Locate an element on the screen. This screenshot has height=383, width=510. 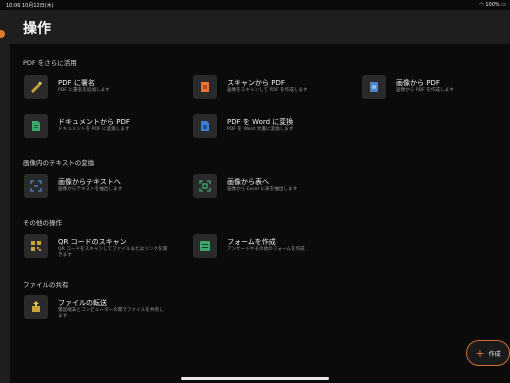
action-description: 画像からテキストを抽出します is located at coordinates (90, 189).